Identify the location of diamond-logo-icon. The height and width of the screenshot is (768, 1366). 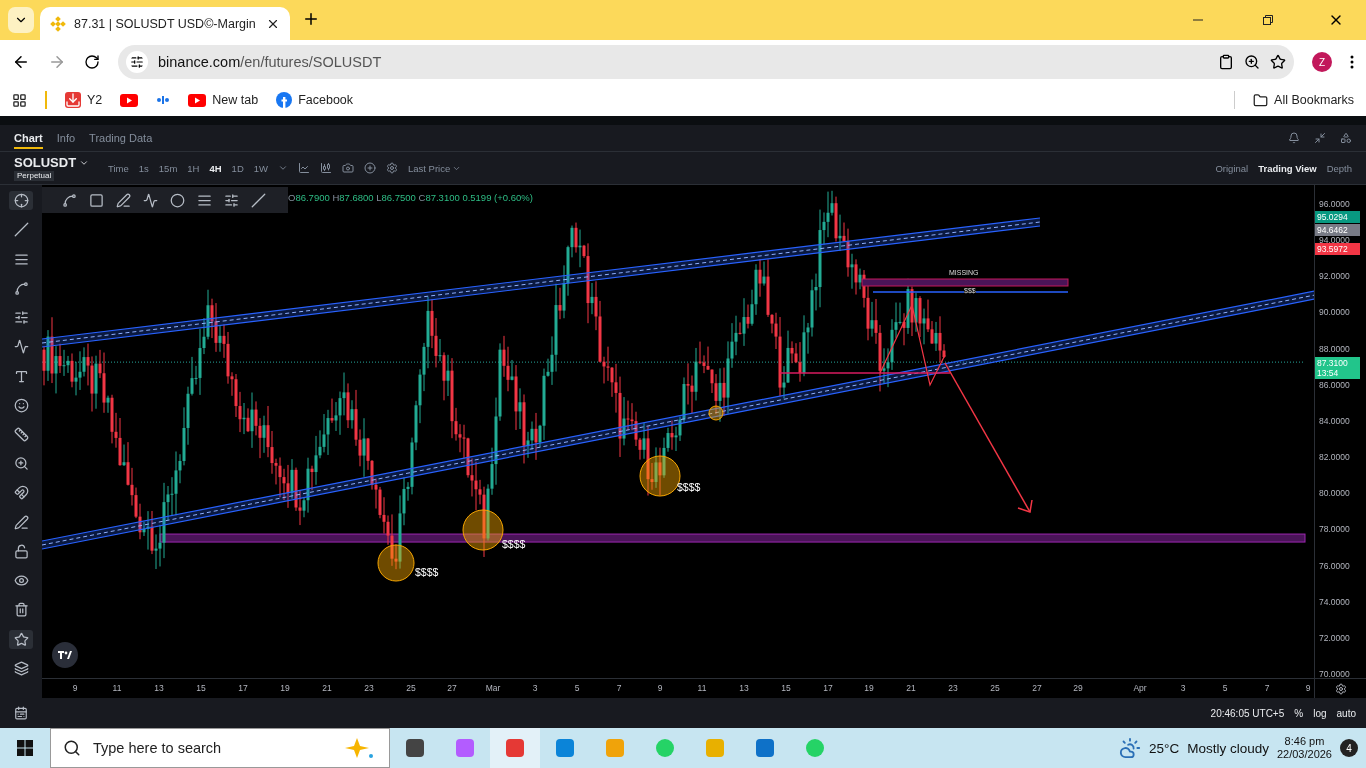
(58, 23).